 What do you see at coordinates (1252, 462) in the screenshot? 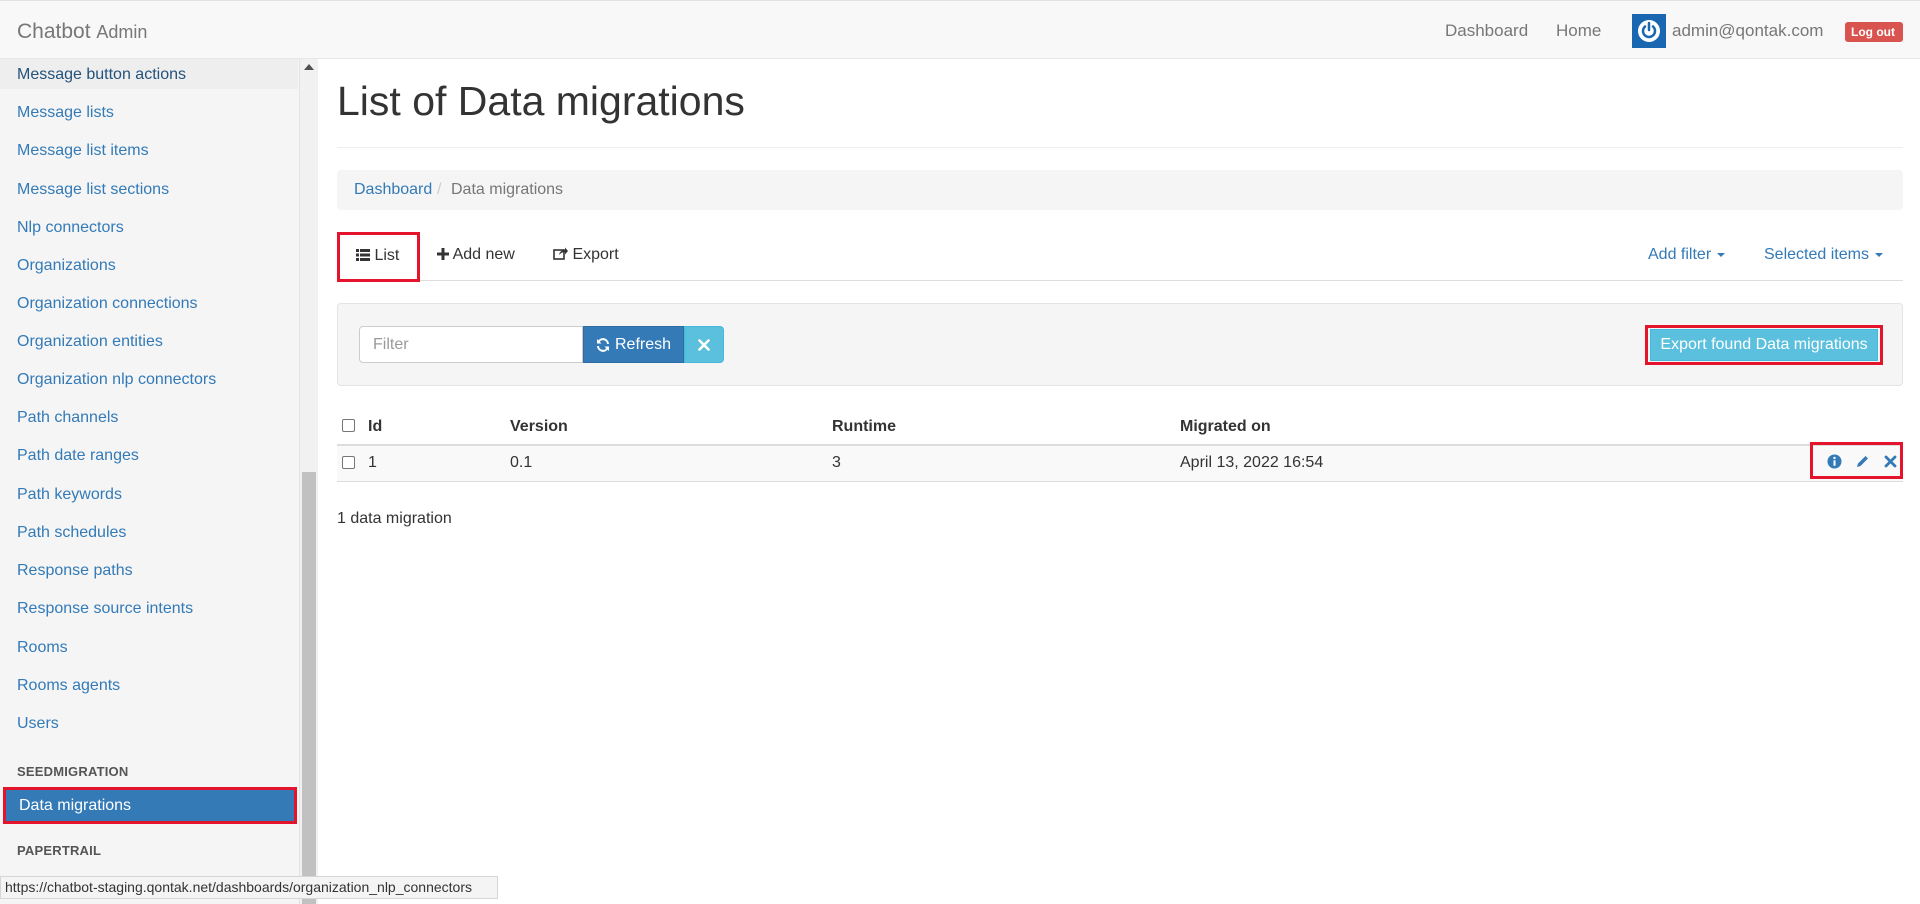
I see `cell-migrated-on: April 13, 2022 16:54` at bounding box center [1252, 462].